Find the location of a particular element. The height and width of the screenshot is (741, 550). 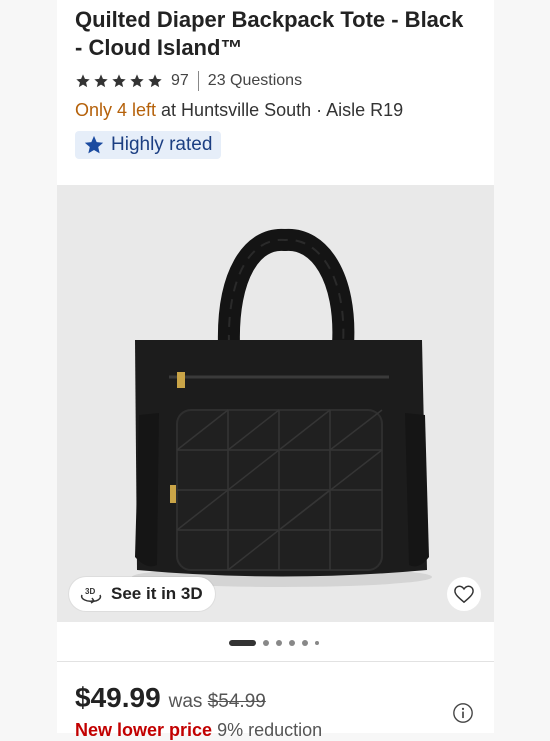

view-3d-button: 3D See it in 3D is located at coordinates (142, 594).